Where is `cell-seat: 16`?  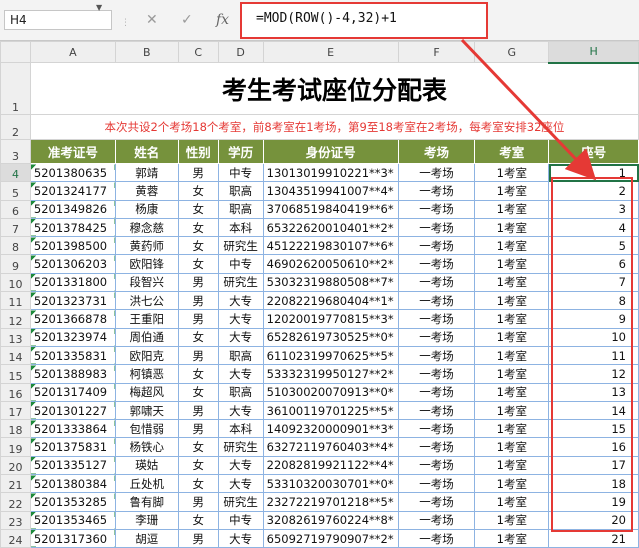 cell-seat: 16 is located at coordinates (593, 447).